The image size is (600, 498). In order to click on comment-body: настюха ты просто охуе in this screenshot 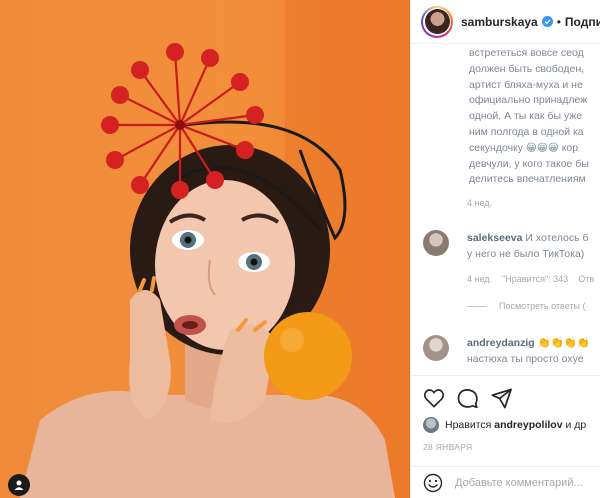, I will do `click(525, 359)`.